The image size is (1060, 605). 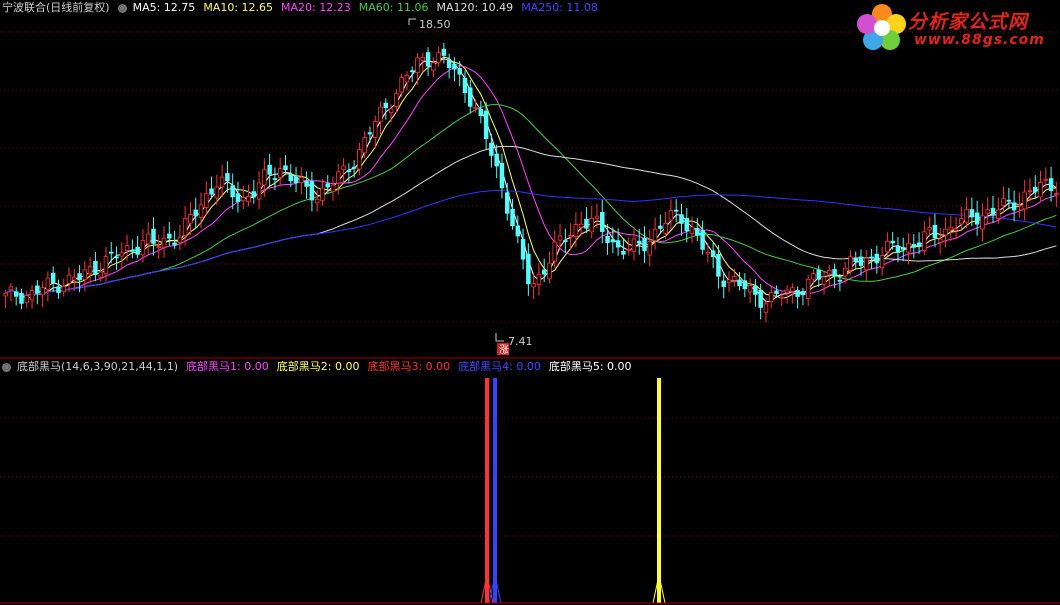 What do you see at coordinates (56, 8) in the screenshot?
I see `stock-title: 宁波联合(日线前复权)` at bounding box center [56, 8].